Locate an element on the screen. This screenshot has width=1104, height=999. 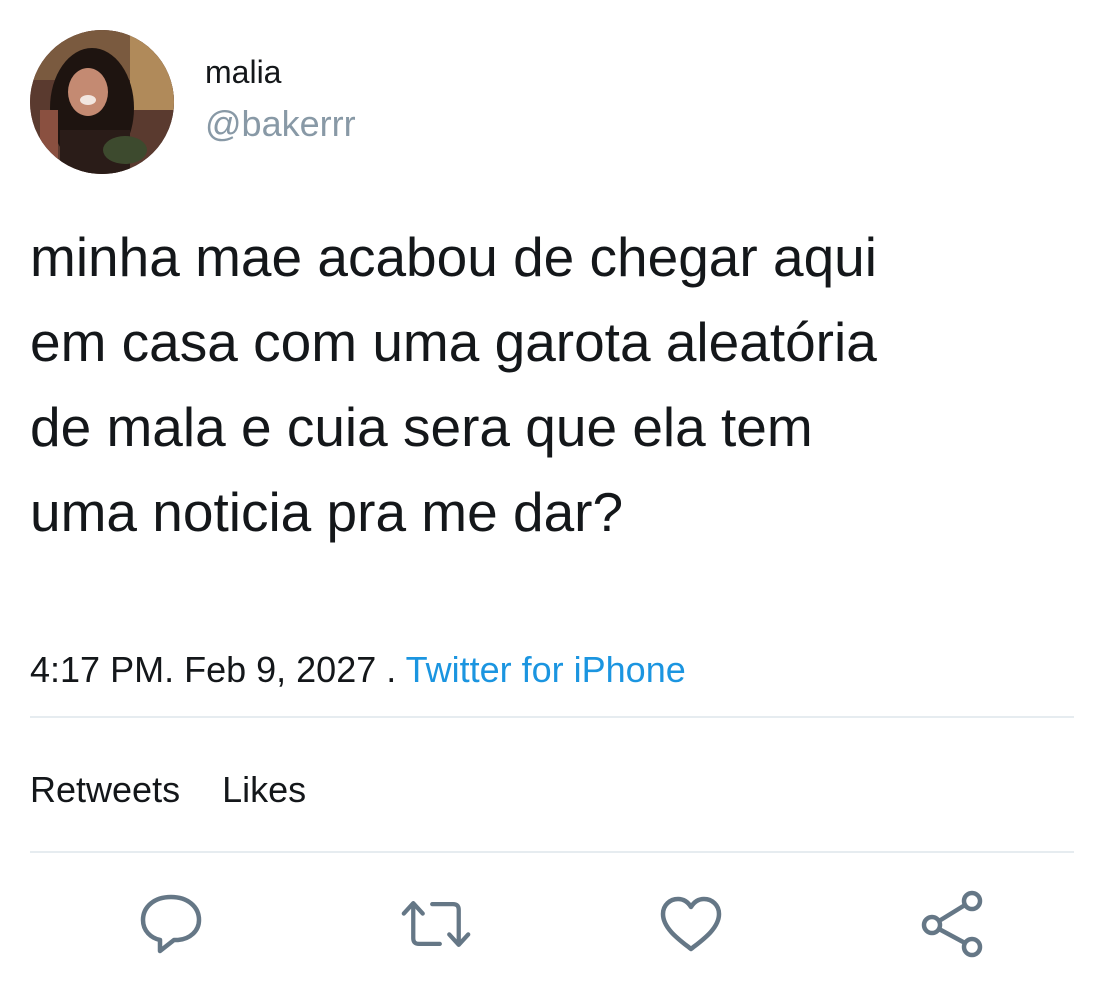
share-icon is located at coordinates (952, 924).